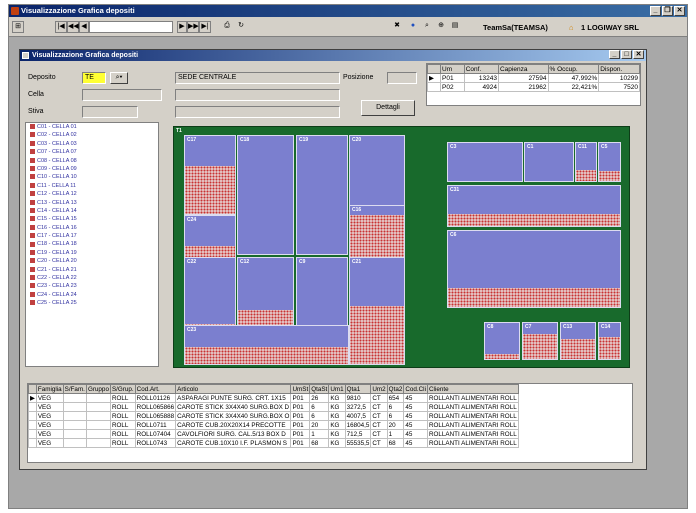 This screenshot has width=696, height=513. Describe the element at coordinates (210, 175) in the screenshot. I see `map-cell: C17` at that location.